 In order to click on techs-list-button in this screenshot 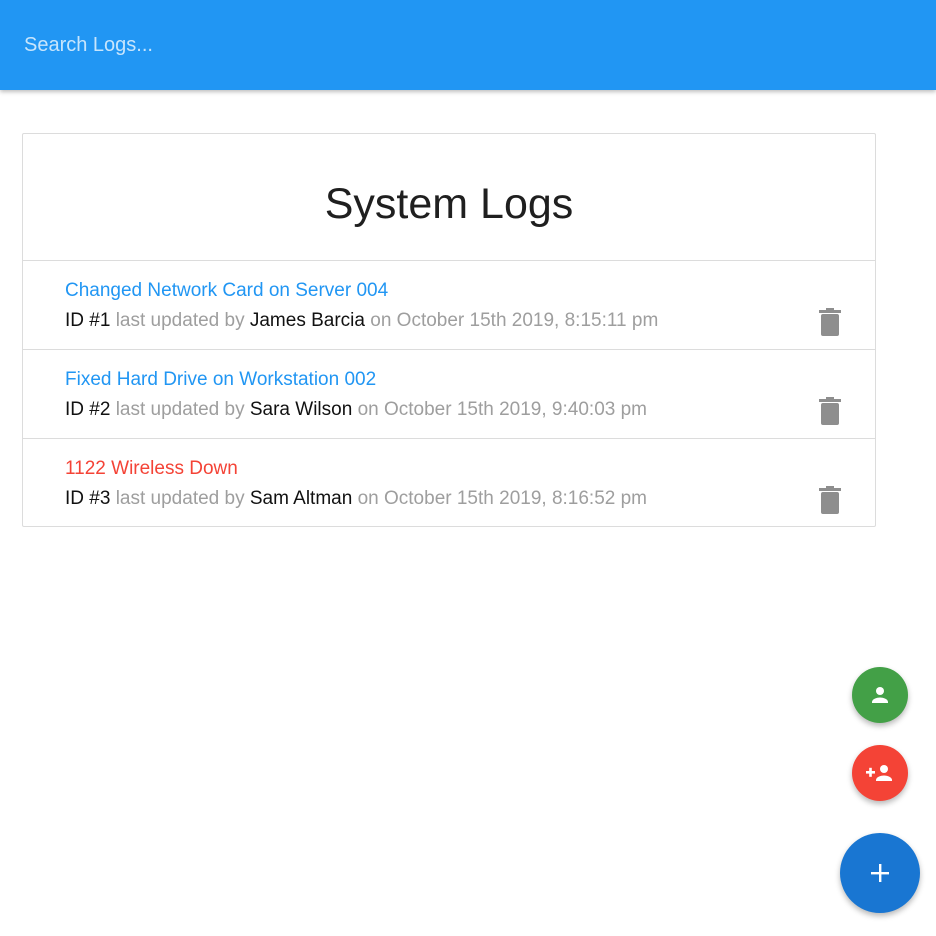, I will do `click(880, 695)`.